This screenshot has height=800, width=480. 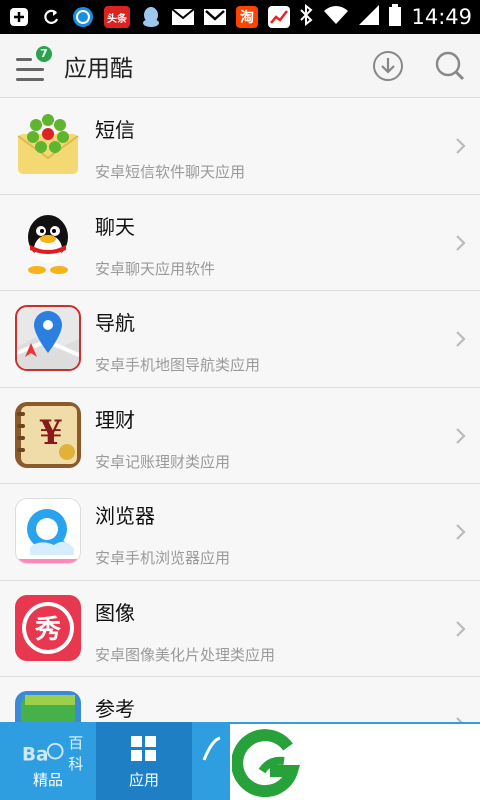 What do you see at coordinates (170, 172) in the screenshot?
I see `item-desc: 安卓短信软件聊天应用` at bounding box center [170, 172].